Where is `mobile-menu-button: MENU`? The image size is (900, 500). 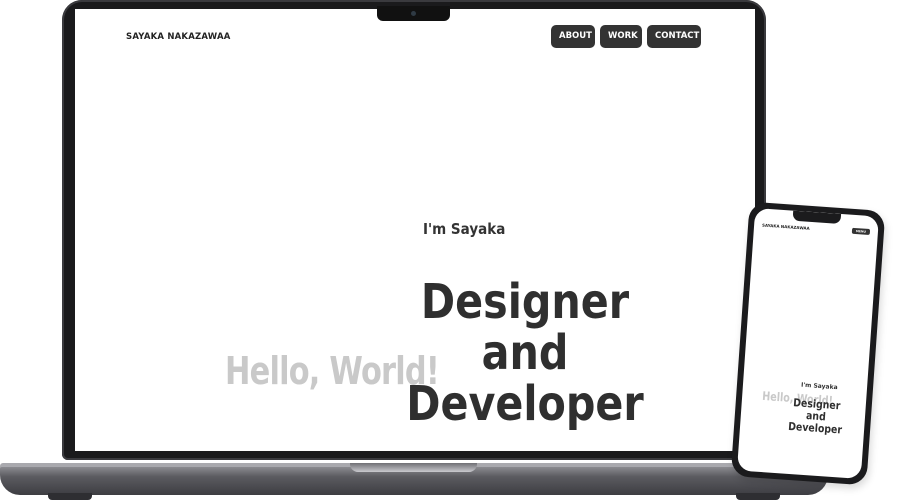
mobile-menu-button: MENU is located at coordinates (861, 231).